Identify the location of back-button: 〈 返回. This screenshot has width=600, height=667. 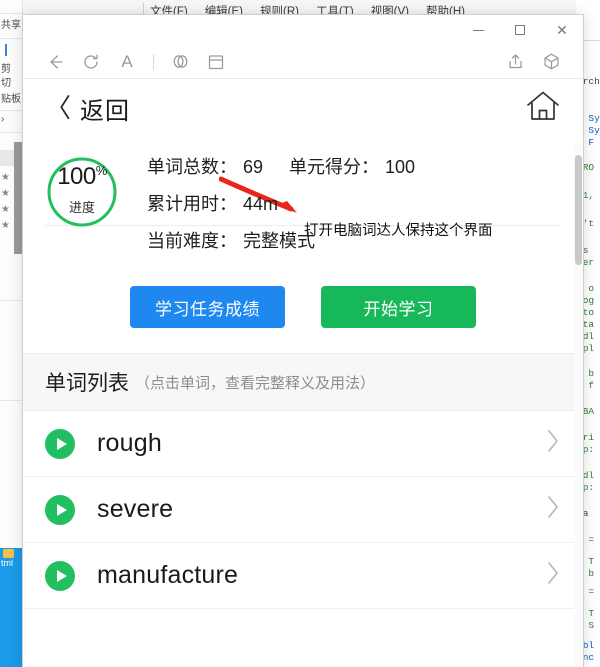
(87, 108).